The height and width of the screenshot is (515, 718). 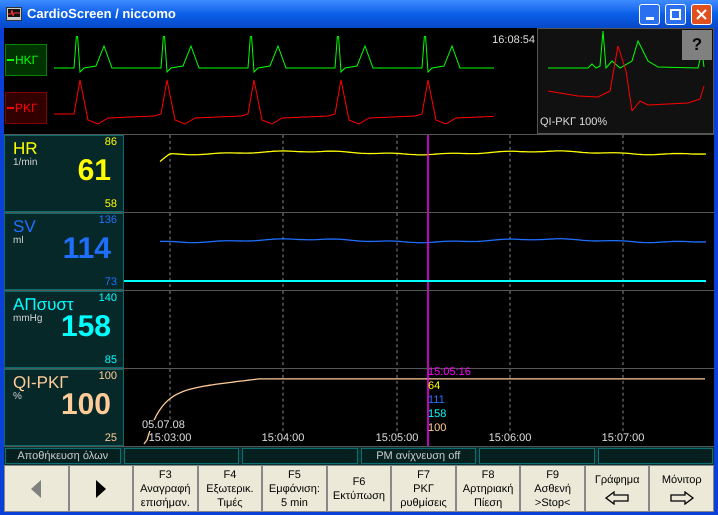 What do you see at coordinates (26, 60) in the screenshot?
I see `lead-label: ΗΚΓ` at bounding box center [26, 60].